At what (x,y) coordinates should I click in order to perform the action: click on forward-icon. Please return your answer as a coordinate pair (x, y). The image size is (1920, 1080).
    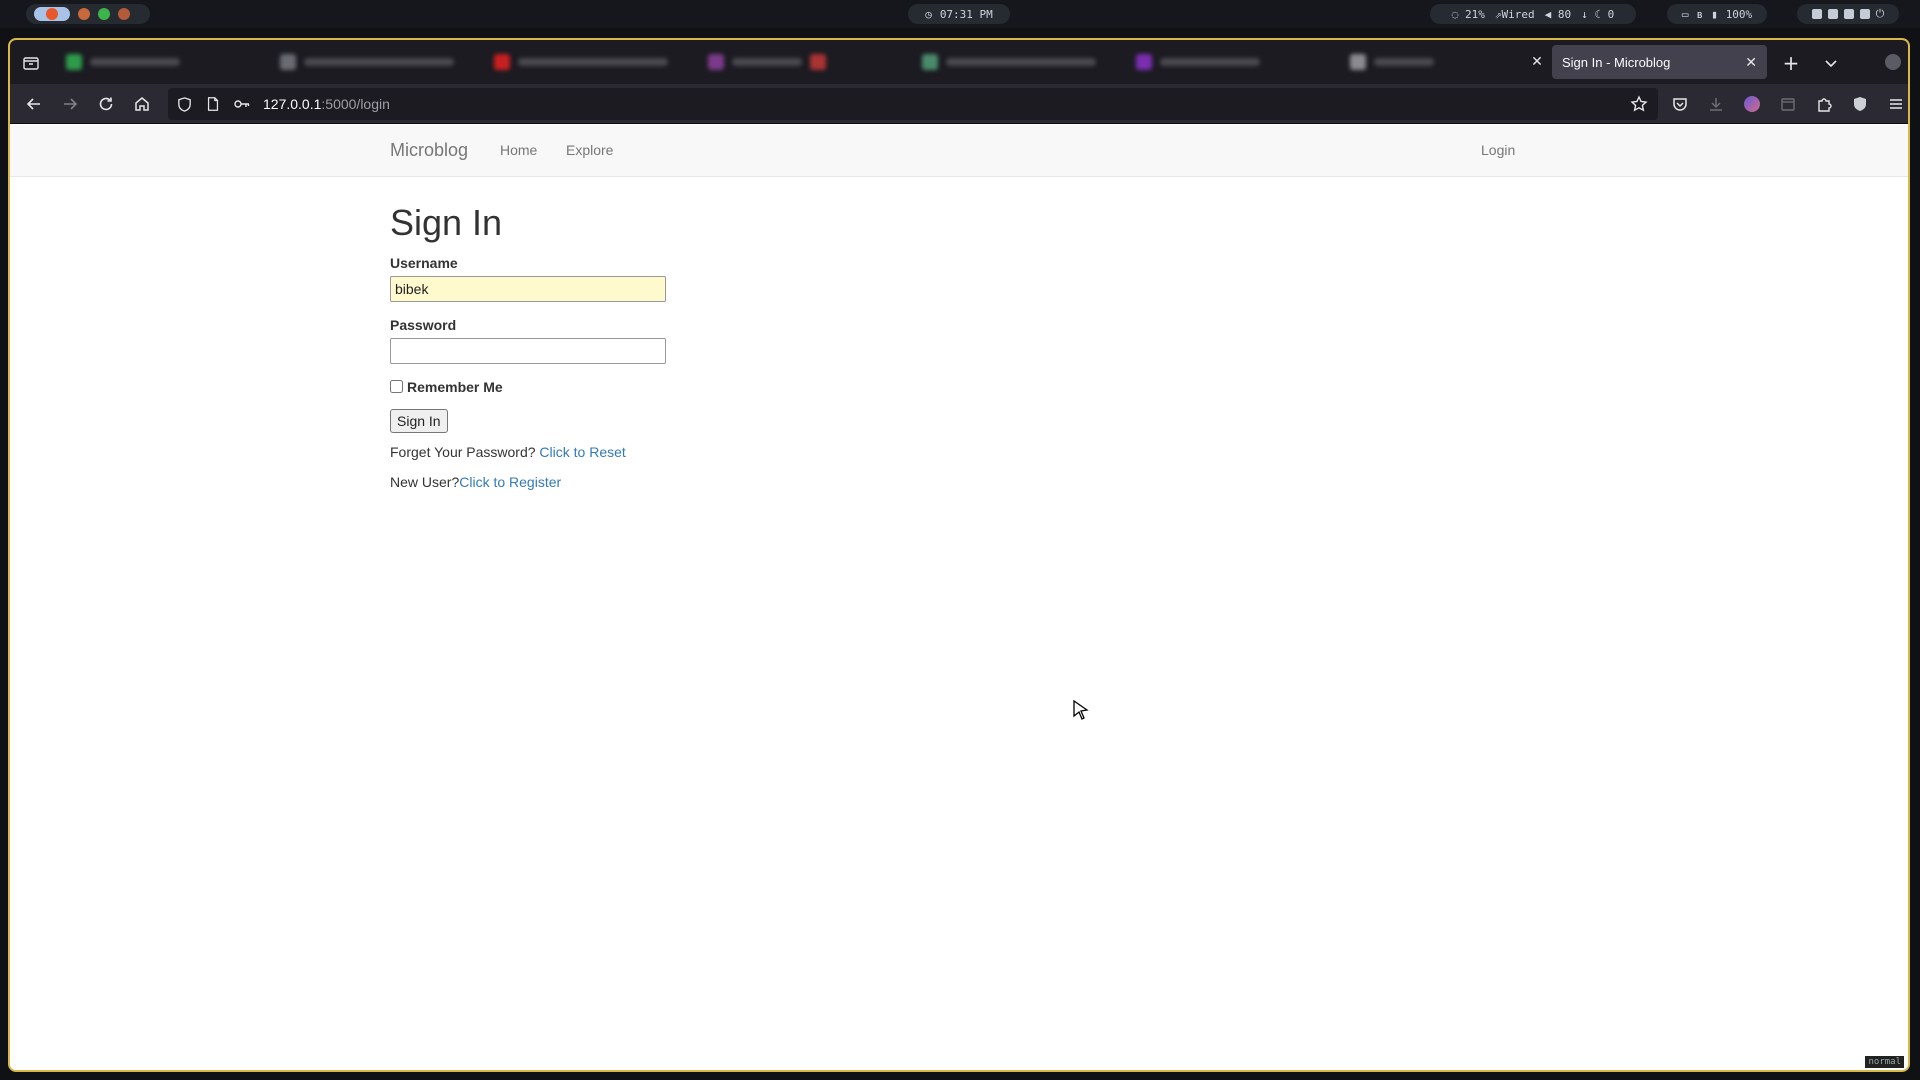
    Looking at the image, I should click on (70, 104).